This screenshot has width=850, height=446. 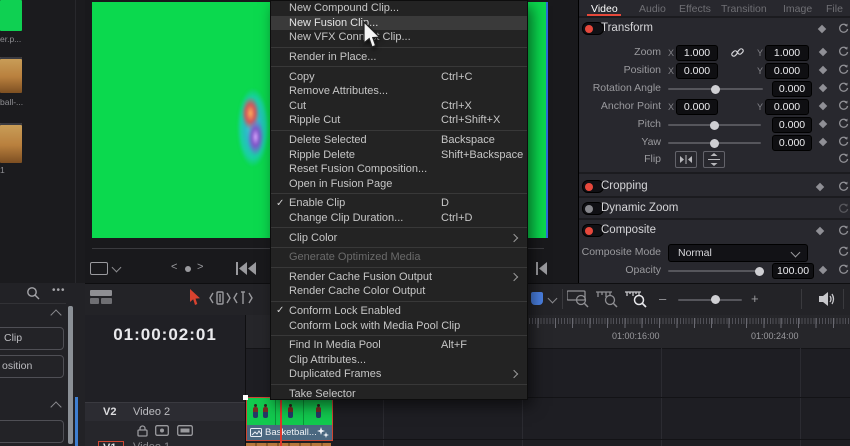 What do you see at coordinates (399, 106) in the screenshot?
I see `menu-item-cut: Cut Ctrl+X` at bounding box center [399, 106].